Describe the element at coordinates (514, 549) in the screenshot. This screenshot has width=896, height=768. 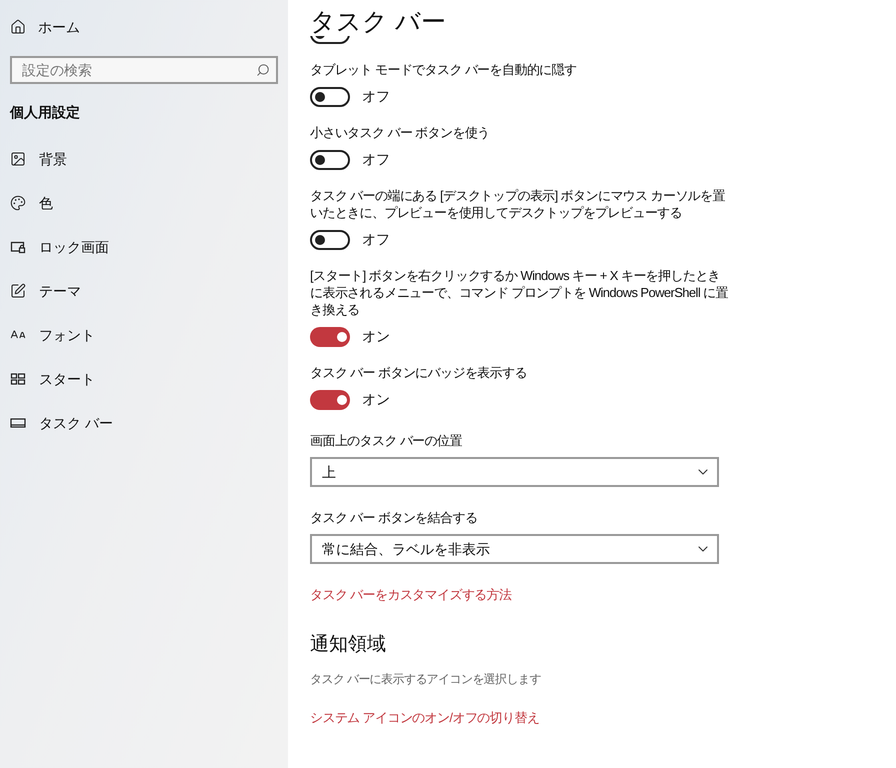
I see `dropdown: 常に結合、ラベルを非表示` at that location.